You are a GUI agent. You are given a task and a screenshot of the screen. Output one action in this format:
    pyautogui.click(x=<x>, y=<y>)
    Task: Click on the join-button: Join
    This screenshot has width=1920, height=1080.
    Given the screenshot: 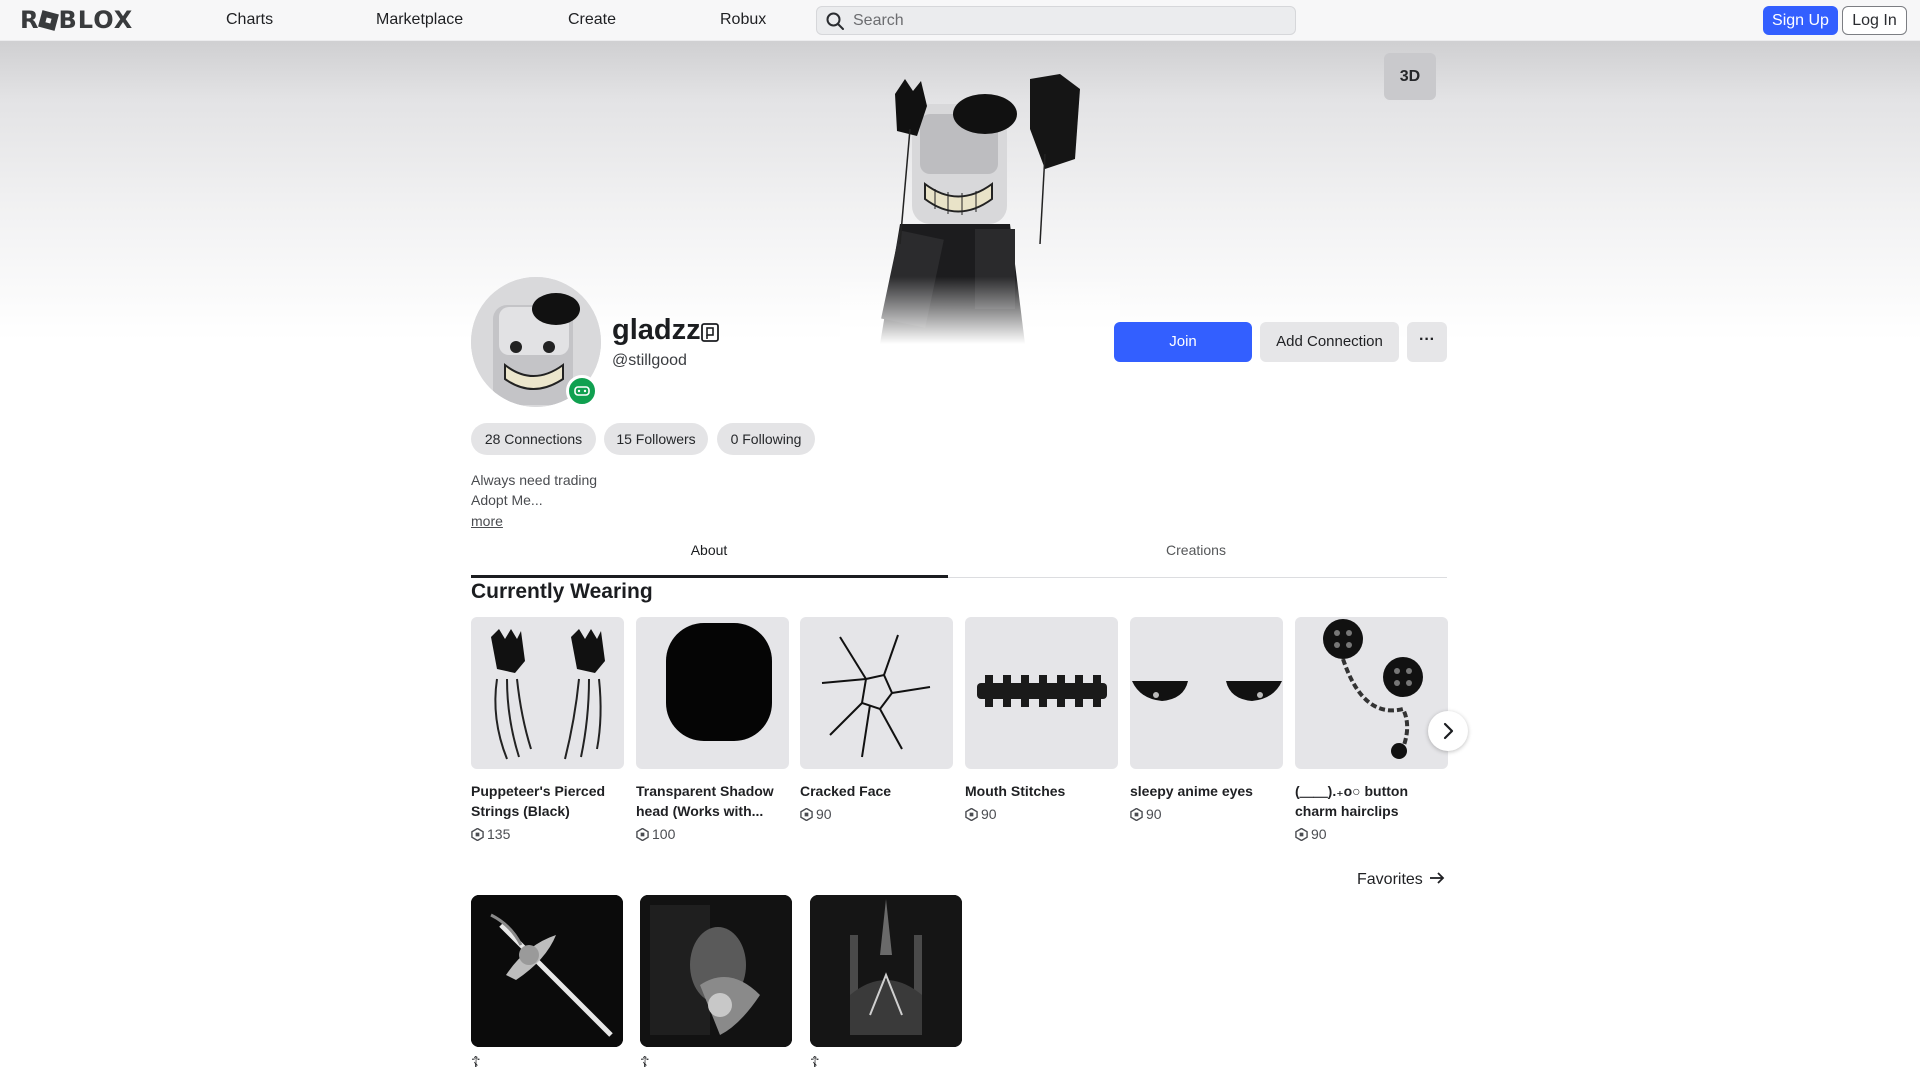 What is the action you would take?
    pyautogui.click(x=1183, y=342)
    